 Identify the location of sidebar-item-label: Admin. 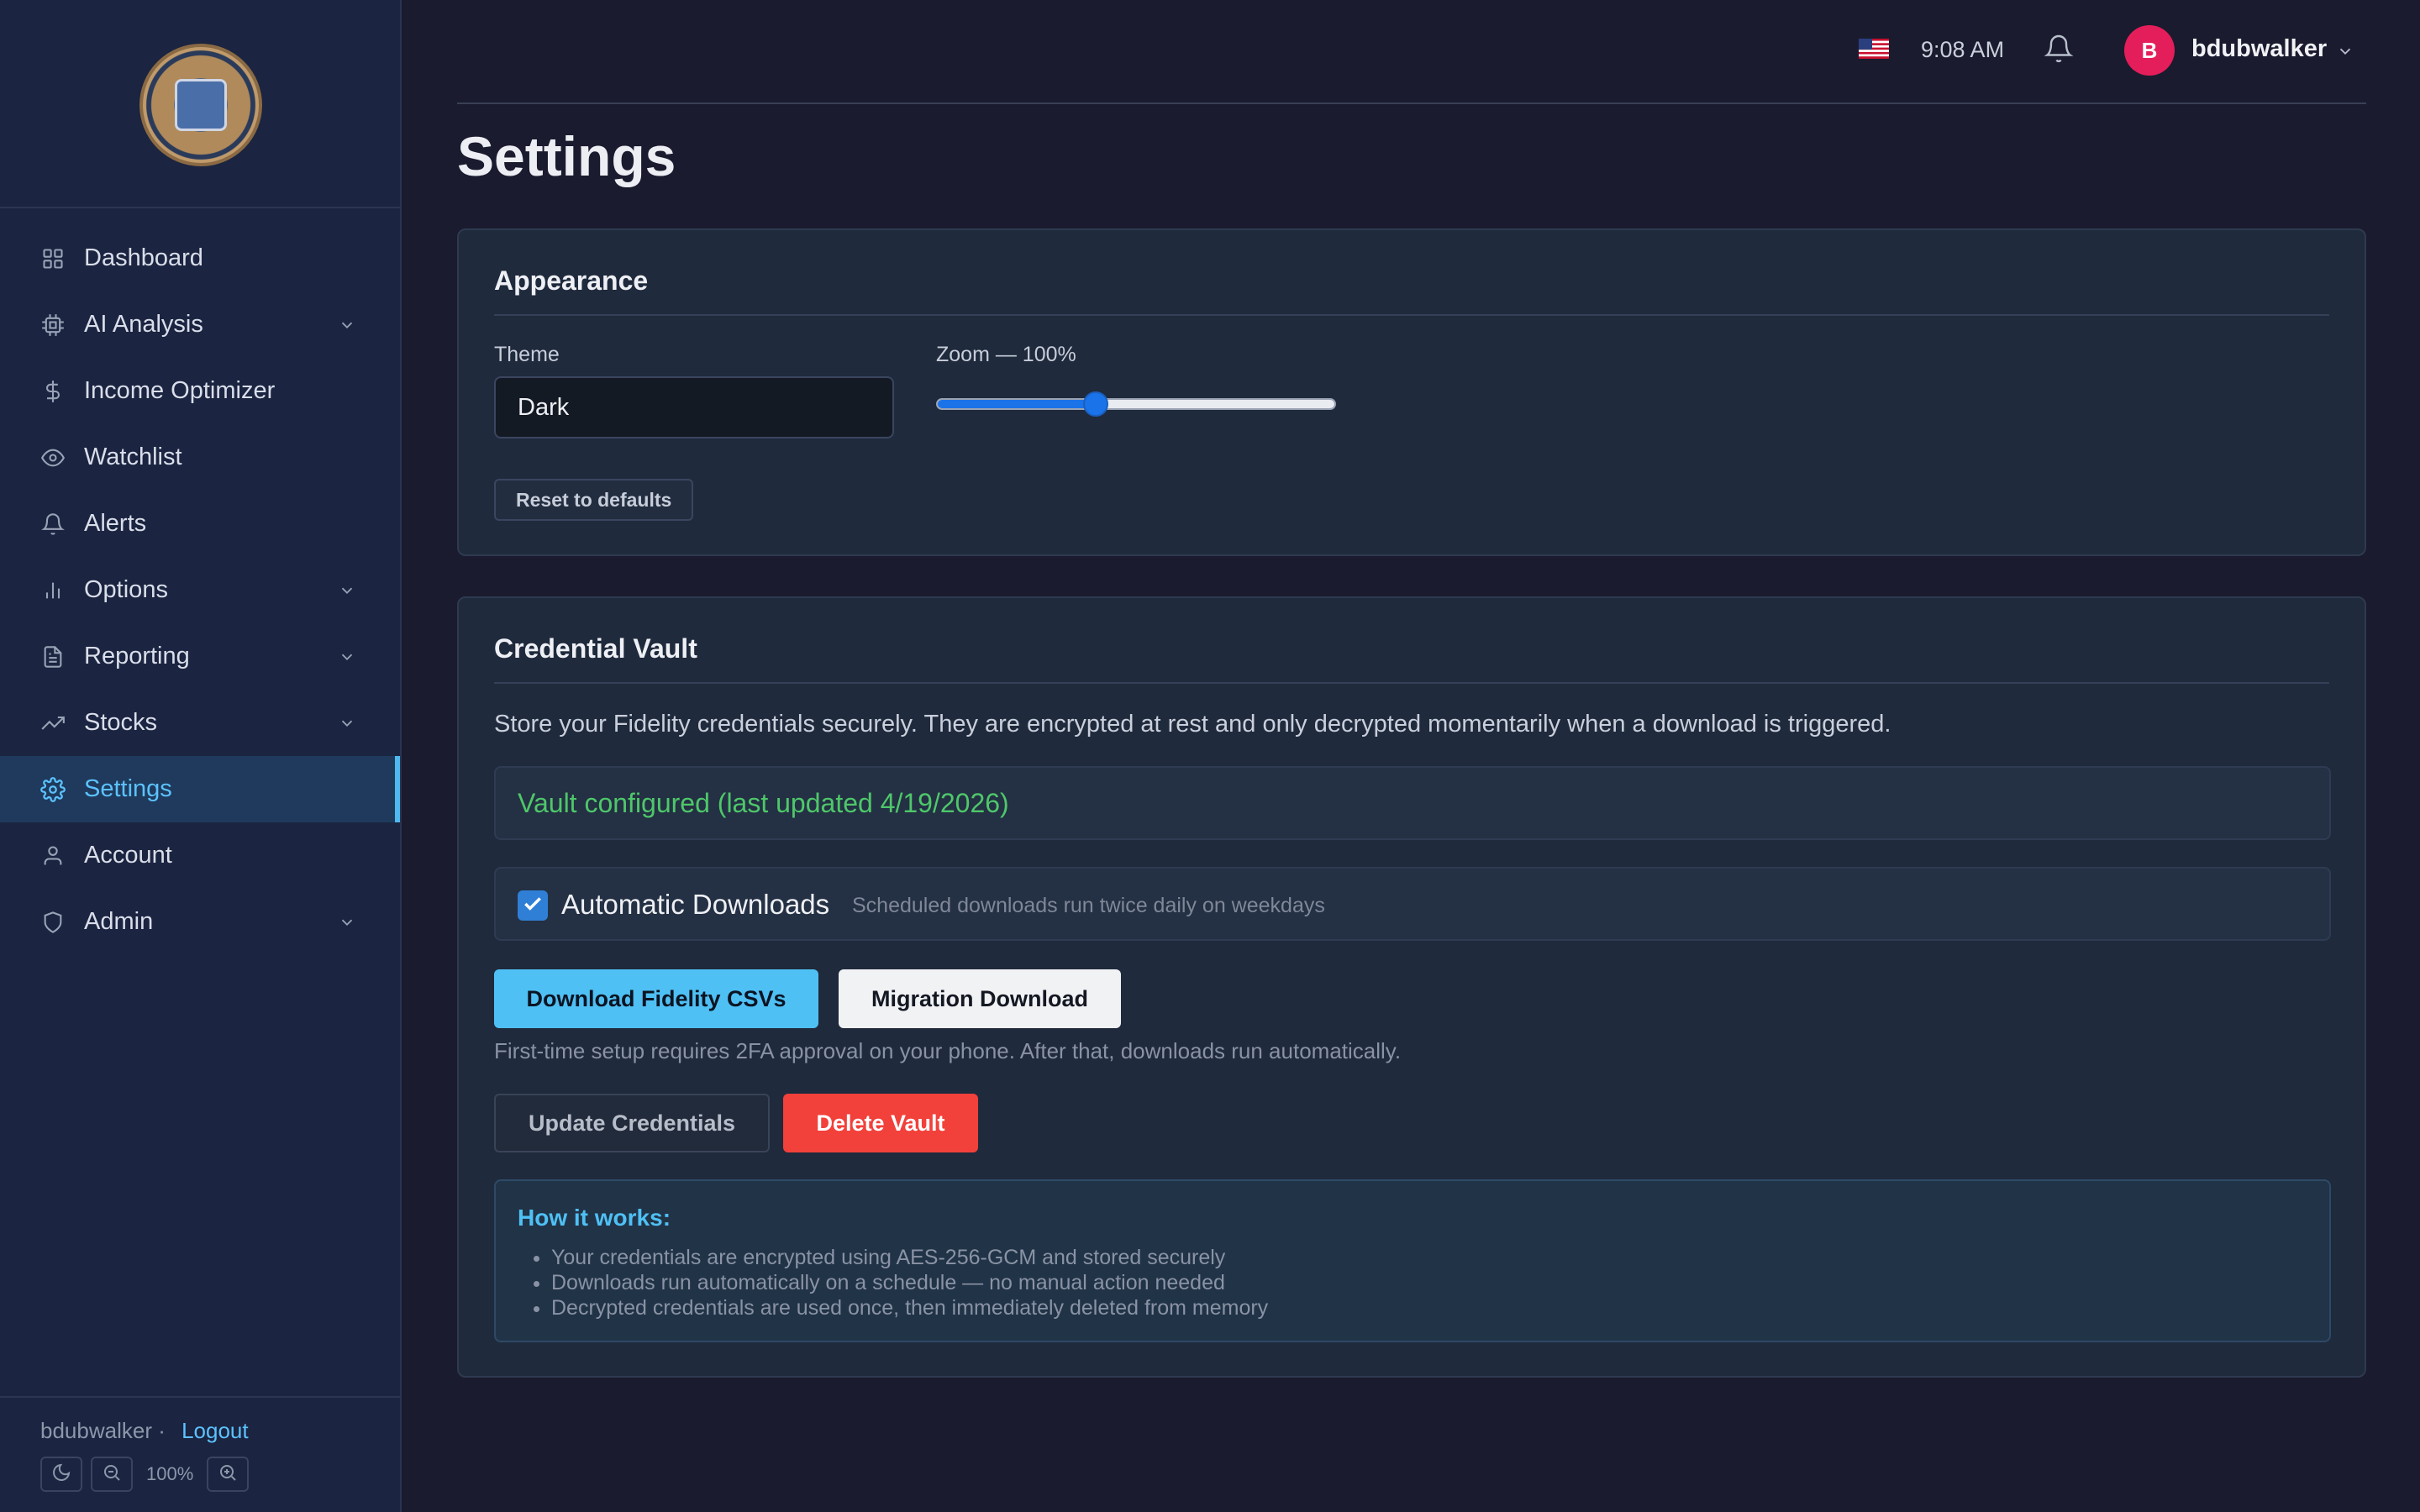
(119, 921).